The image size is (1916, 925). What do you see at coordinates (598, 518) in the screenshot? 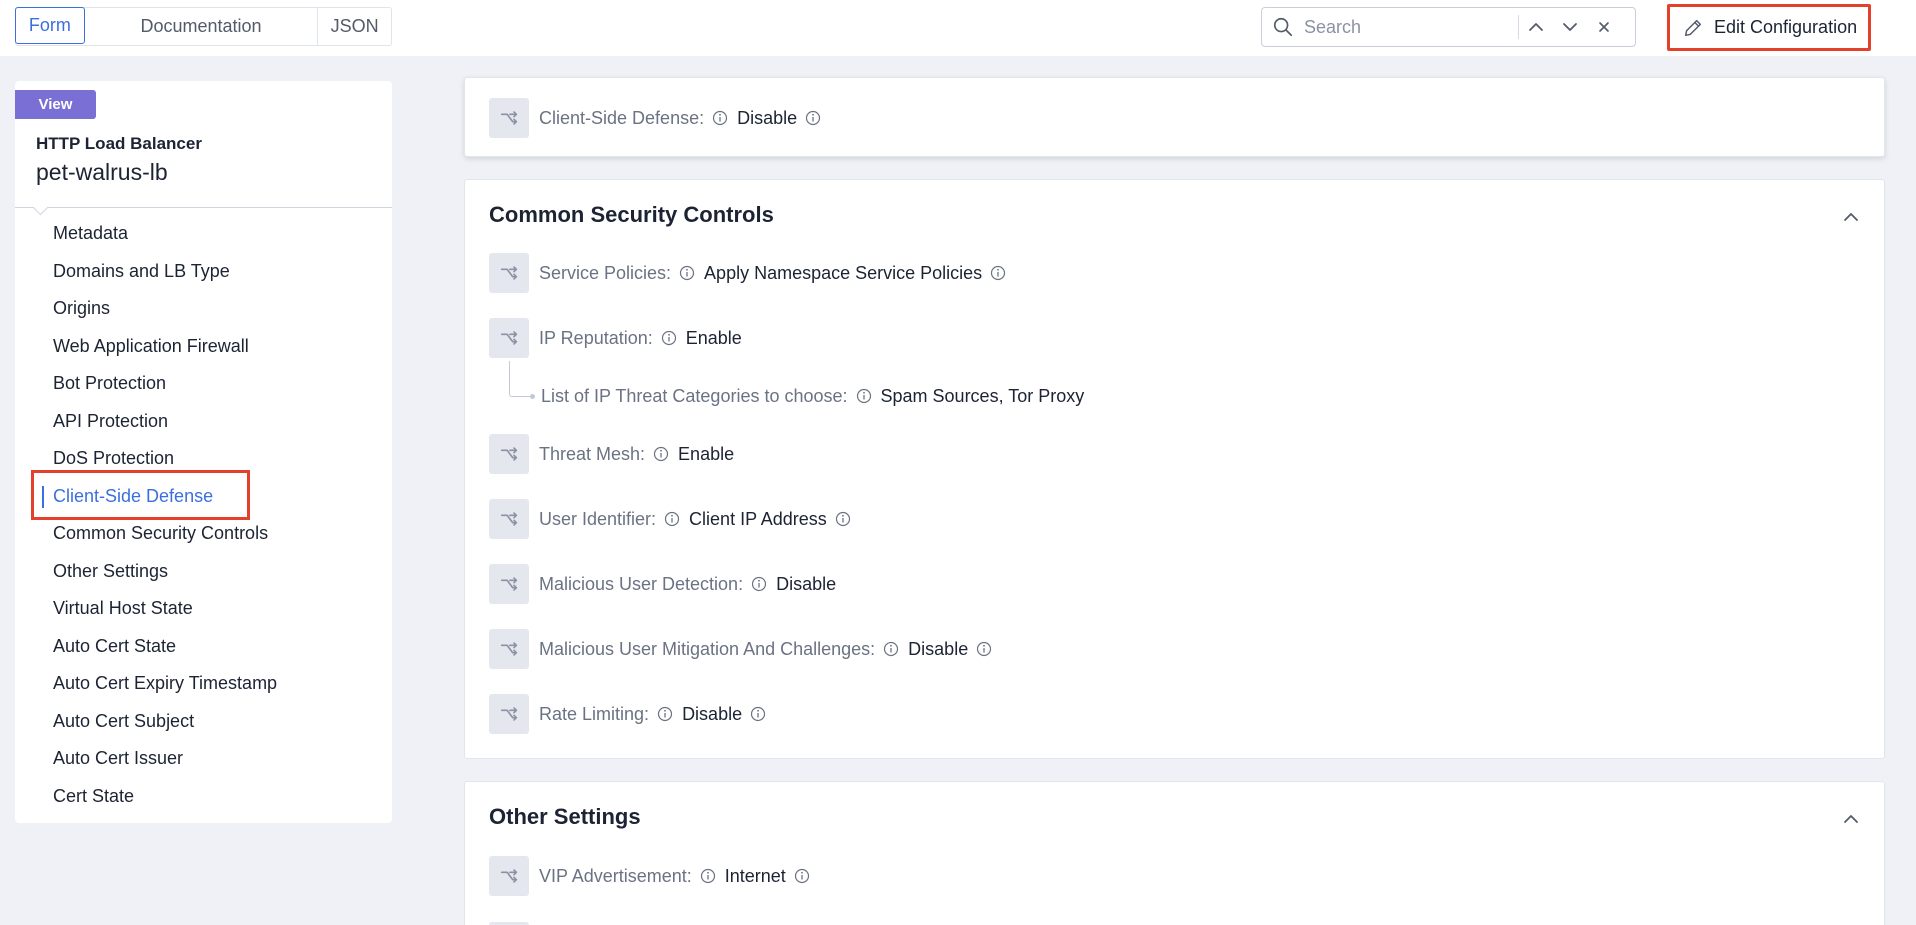
I see `field-label: User Identifier:` at bounding box center [598, 518].